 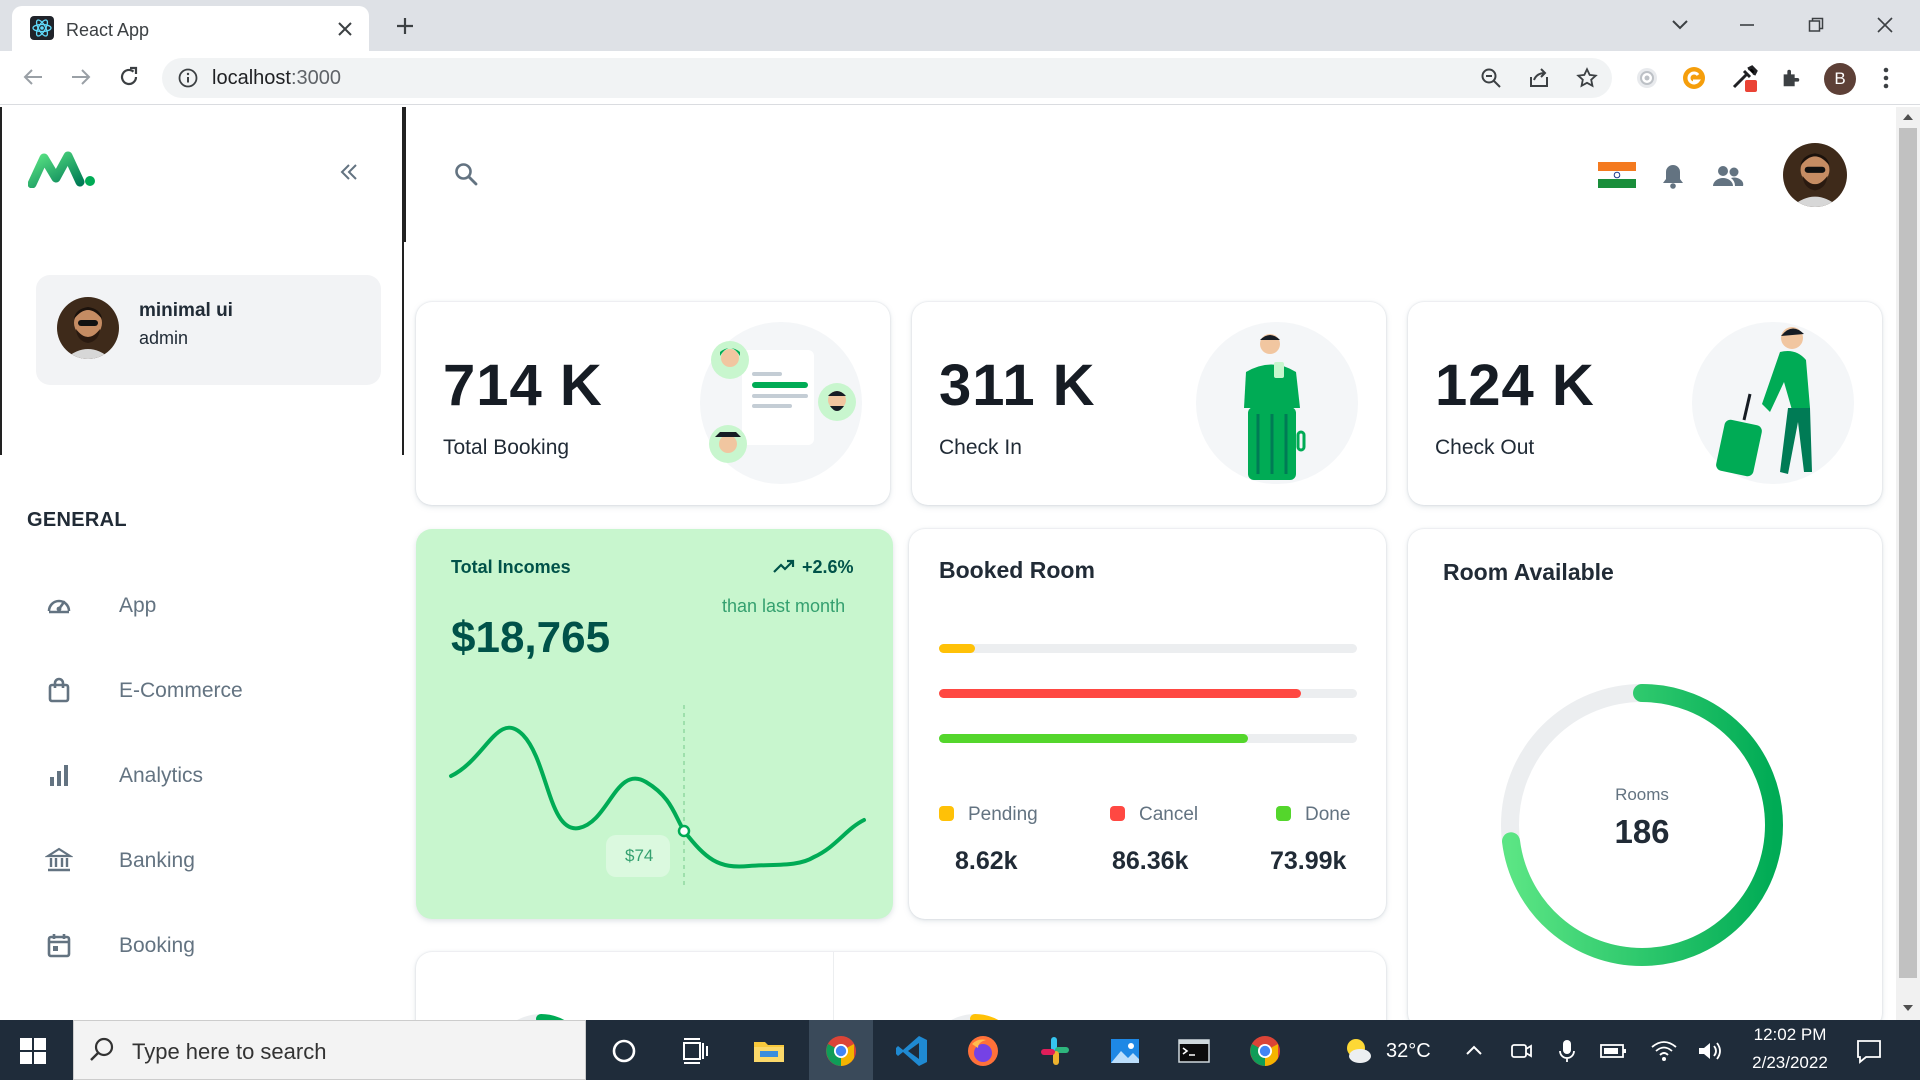 I want to click on sidebar-item-label: Analytics, so click(x=161, y=775).